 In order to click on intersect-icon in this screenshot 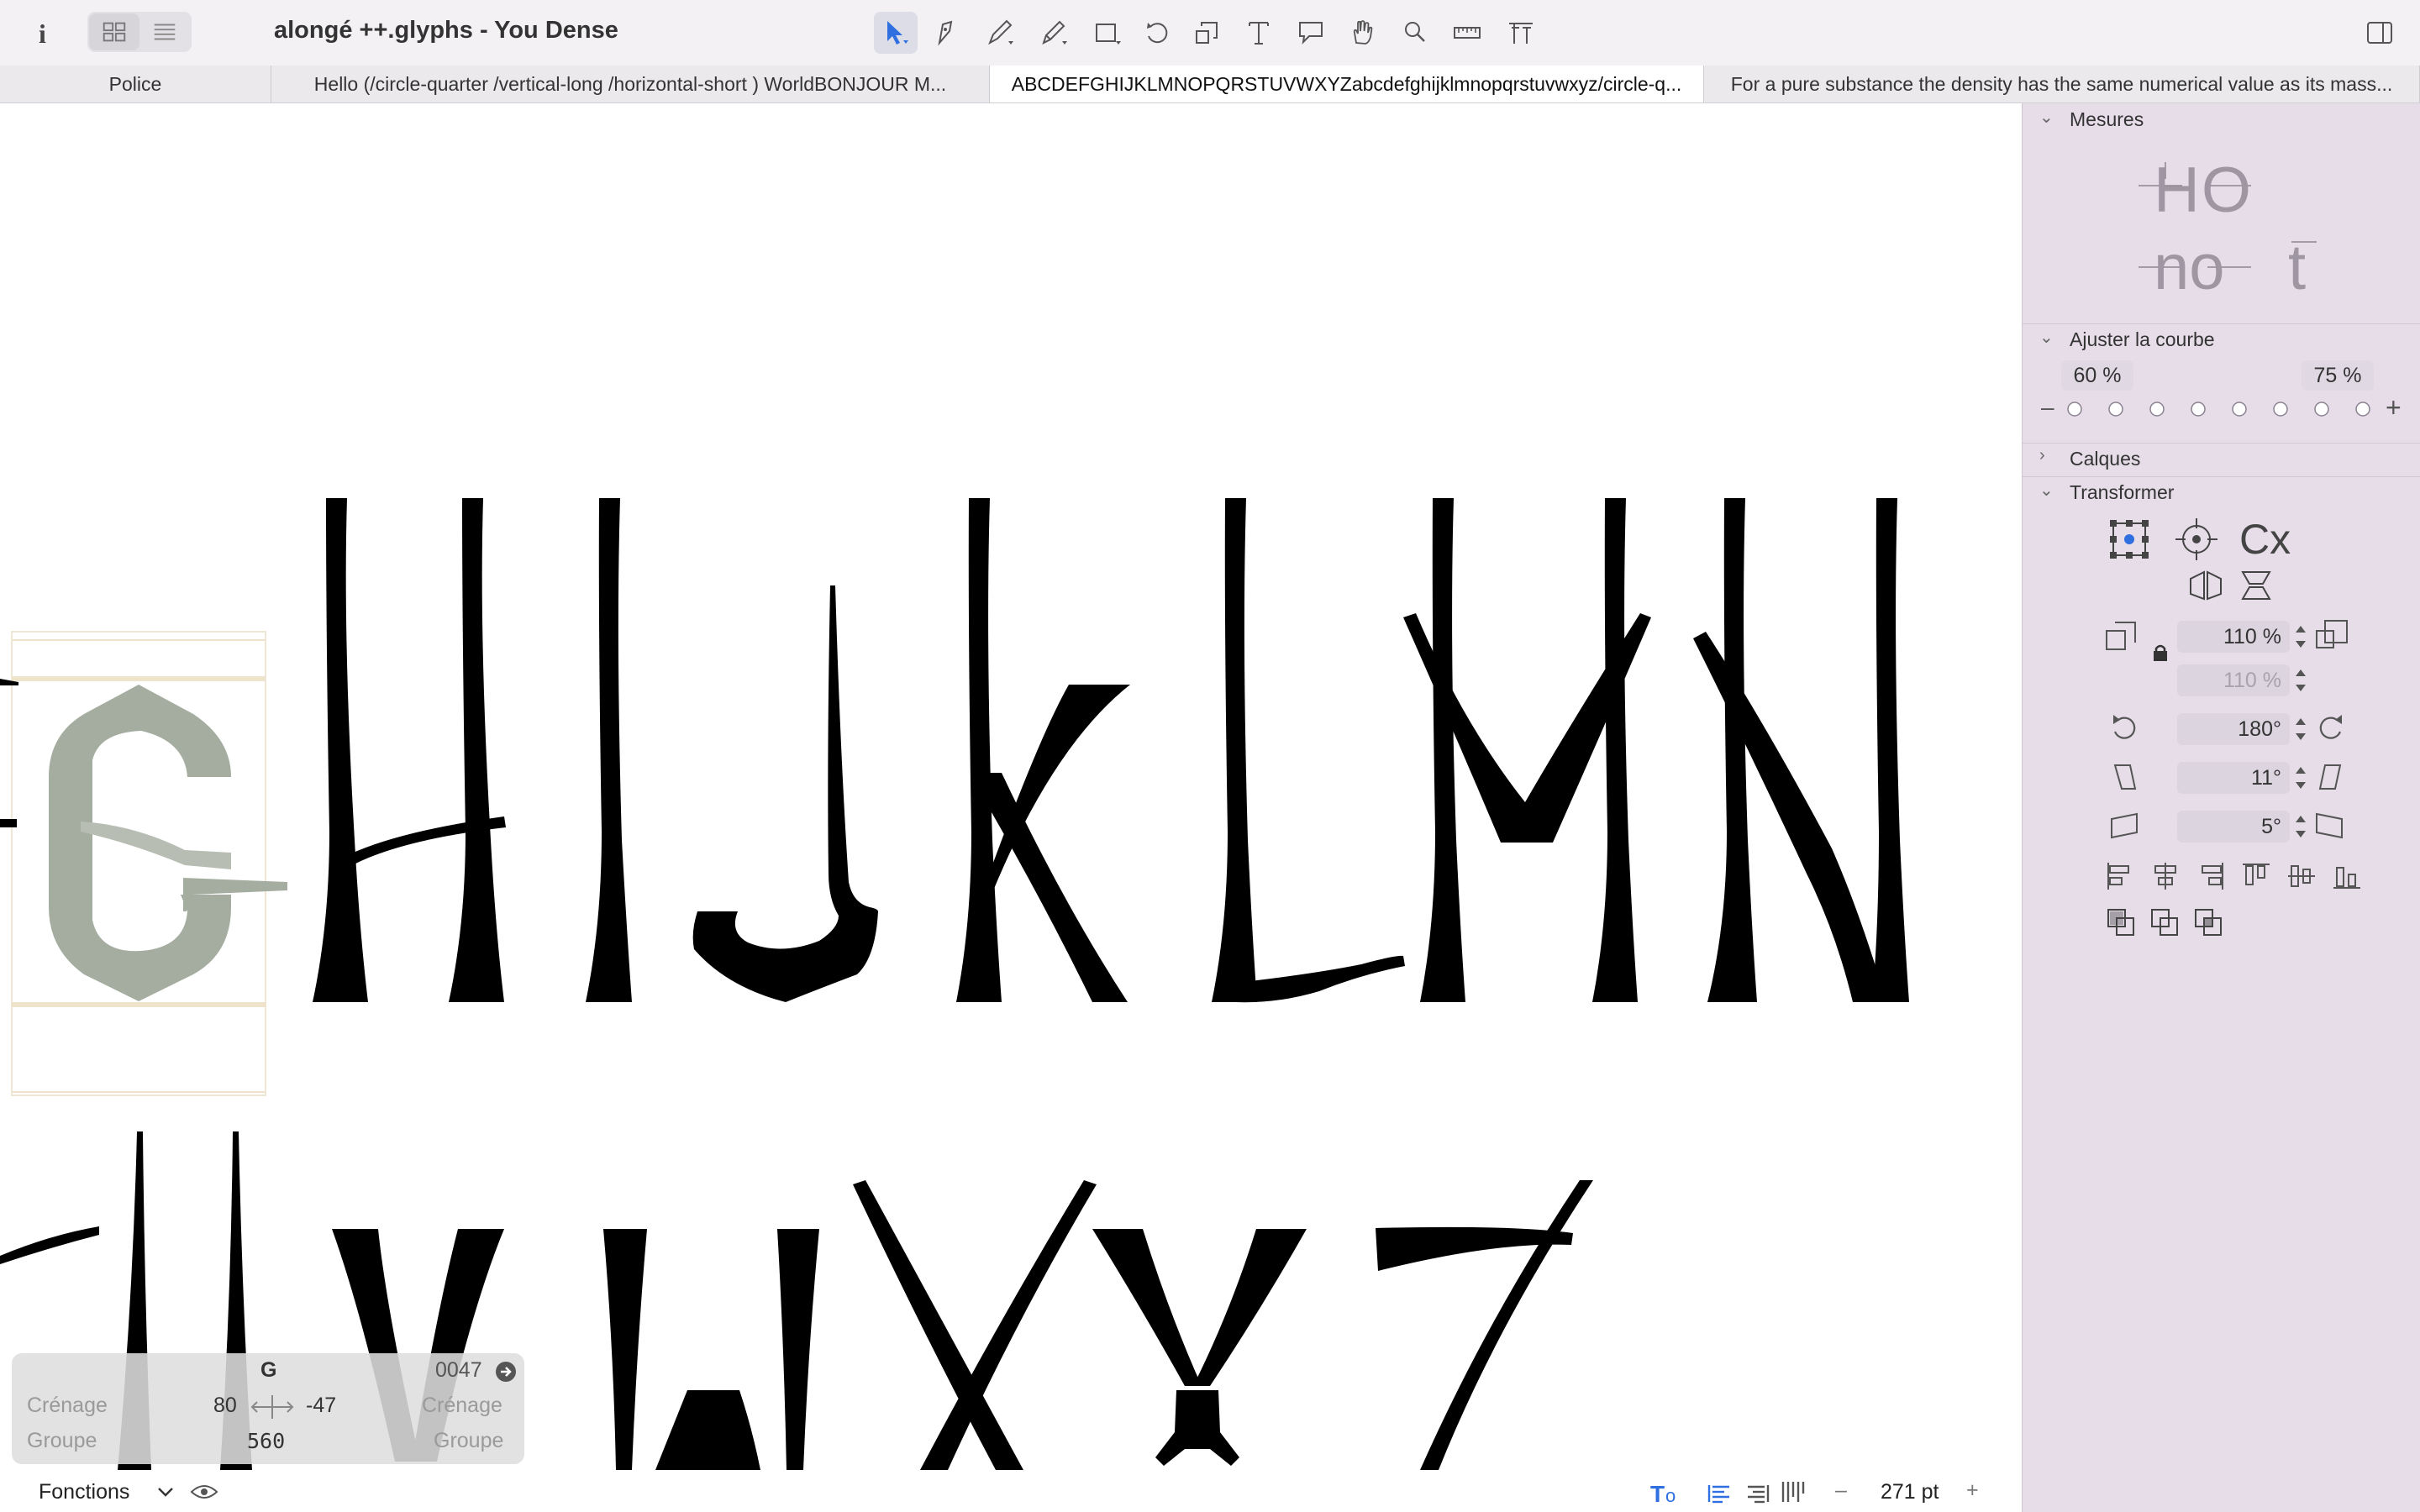, I will do `click(2209, 923)`.